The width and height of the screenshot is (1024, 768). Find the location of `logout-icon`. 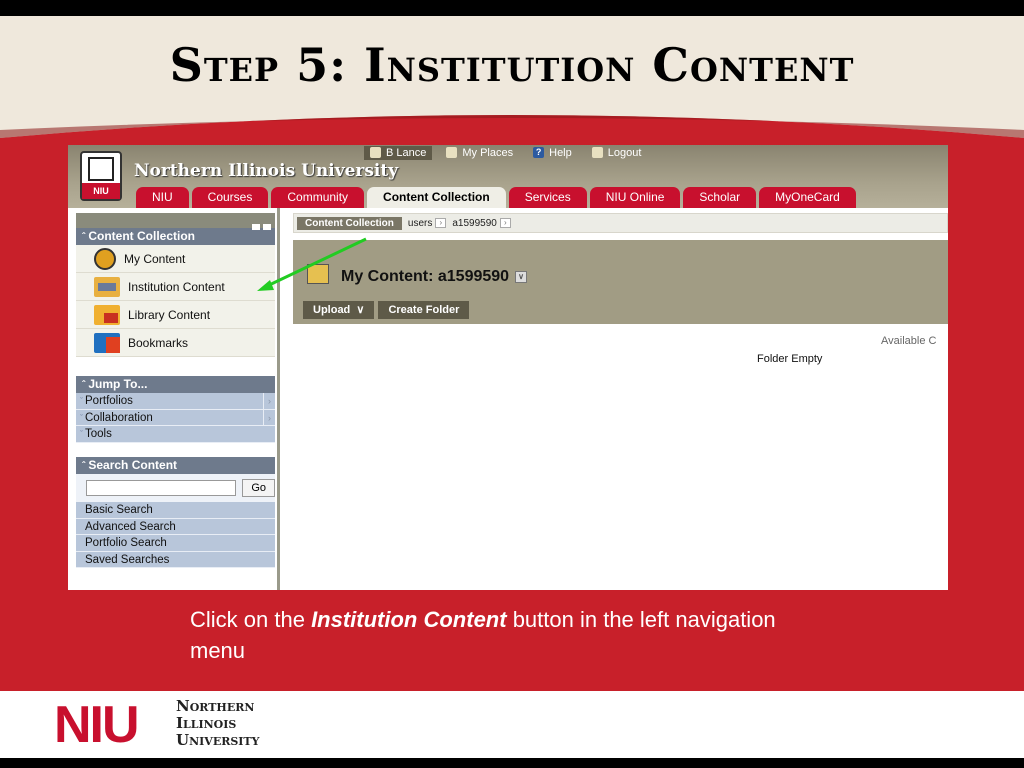

logout-icon is located at coordinates (597, 152).